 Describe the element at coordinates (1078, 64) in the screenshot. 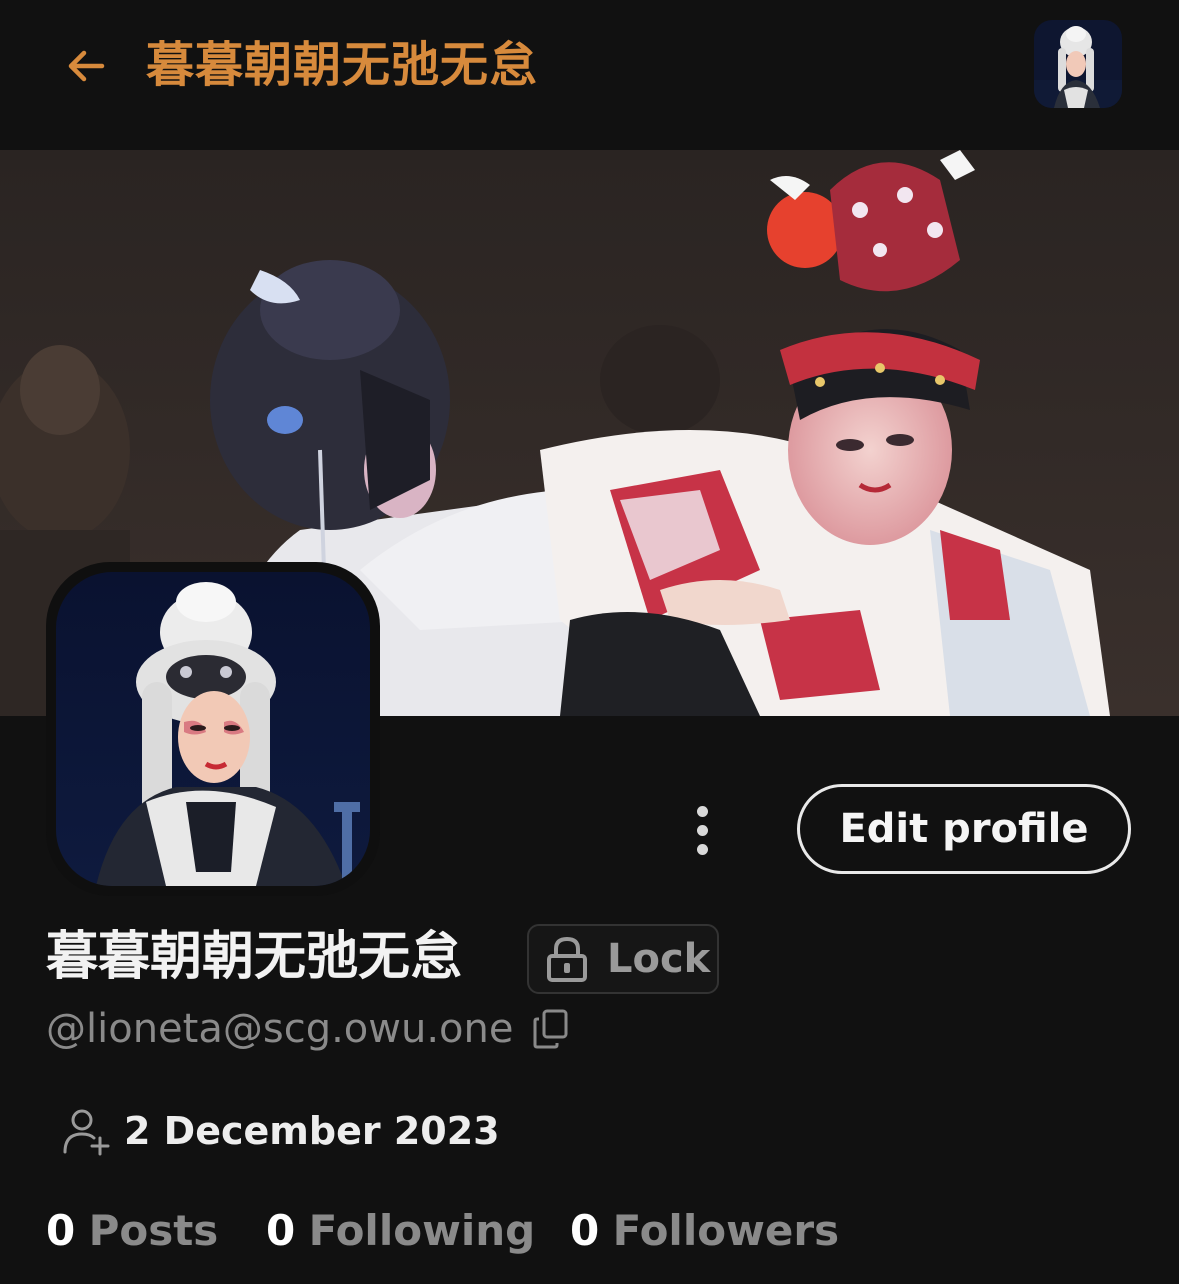

I see `header-avatar` at that location.